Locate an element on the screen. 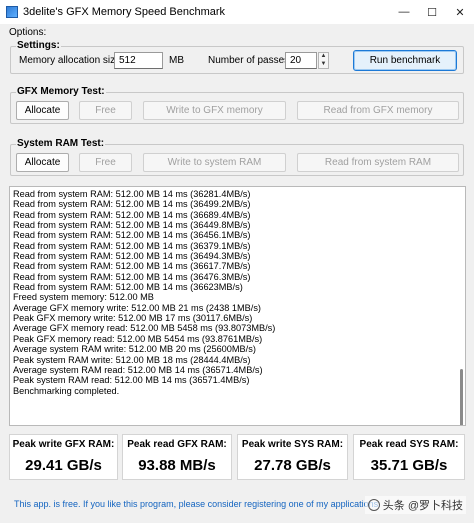 This screenshot has width=474, height=523. passes-input: 20 is located at coordinates (301, 60).